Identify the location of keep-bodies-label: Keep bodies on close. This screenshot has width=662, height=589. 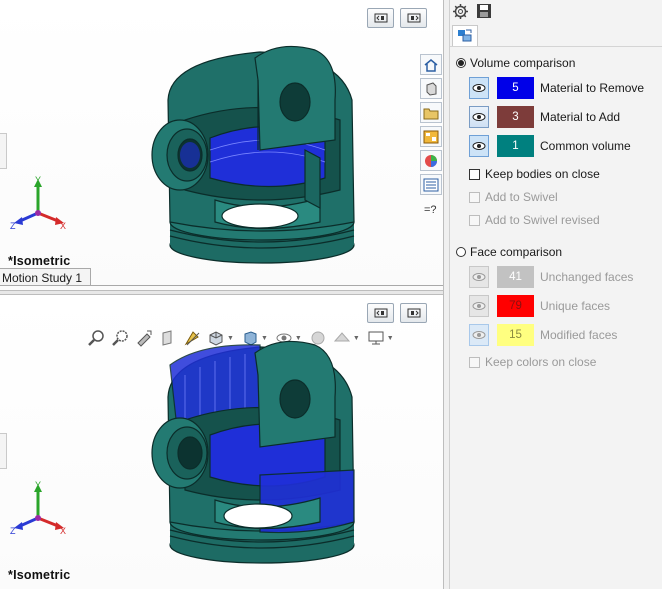
(542, 174).